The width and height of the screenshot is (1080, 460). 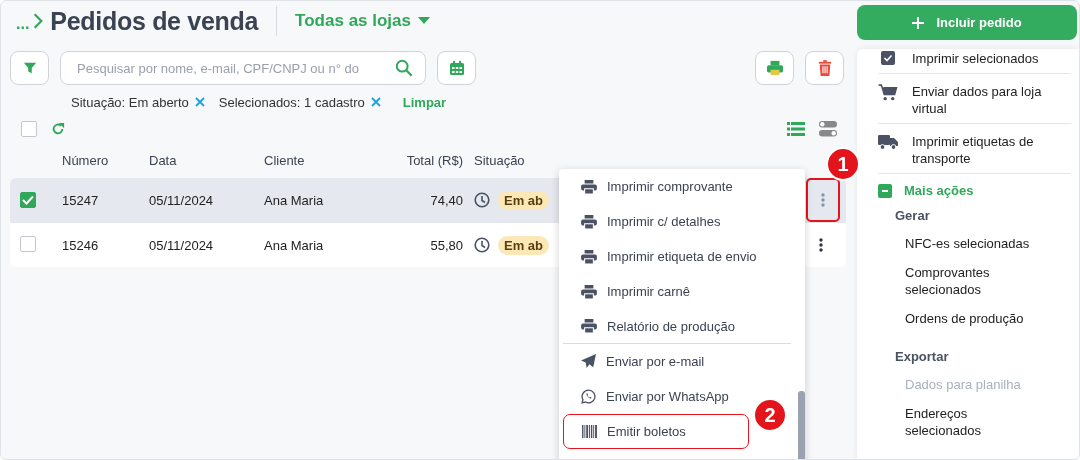 What do you see at coordinates (646, 221) in the screenshot?
I see `menu-item: Imprimir c/ detalhes` at bounding box center [646, 221].